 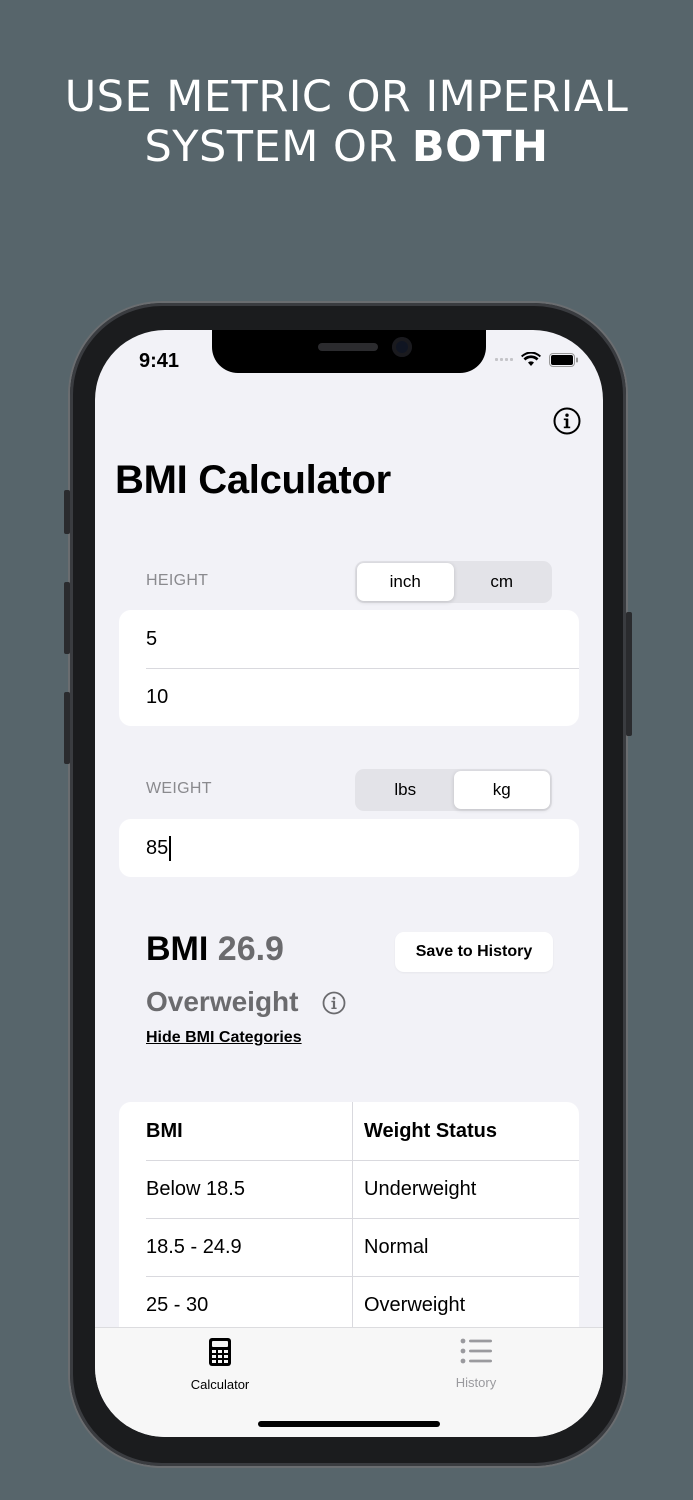 I want to click on weight-unit-kg: kg, so click(x=501, y=790).